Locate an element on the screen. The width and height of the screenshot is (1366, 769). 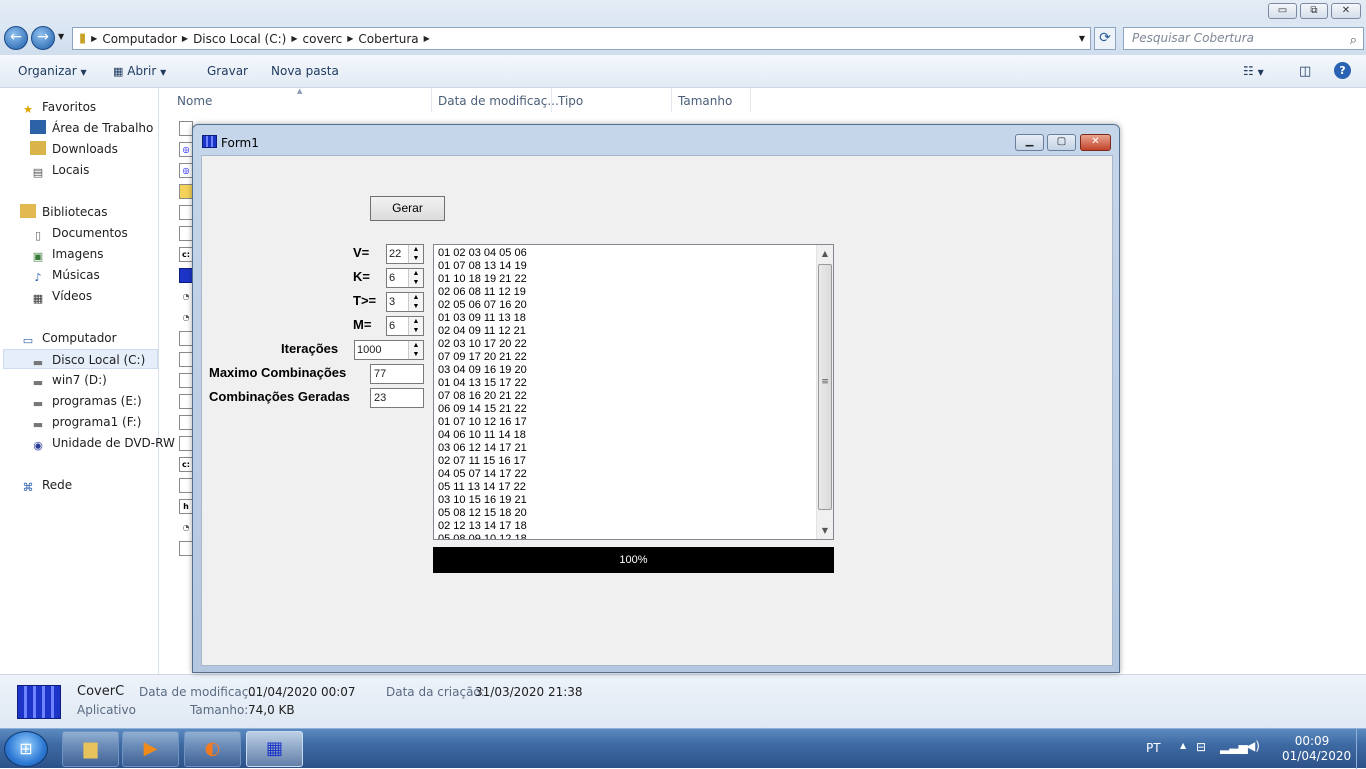
nav-area-de-trabalho: Área de Trabalho is located at coordinates (91, 128).